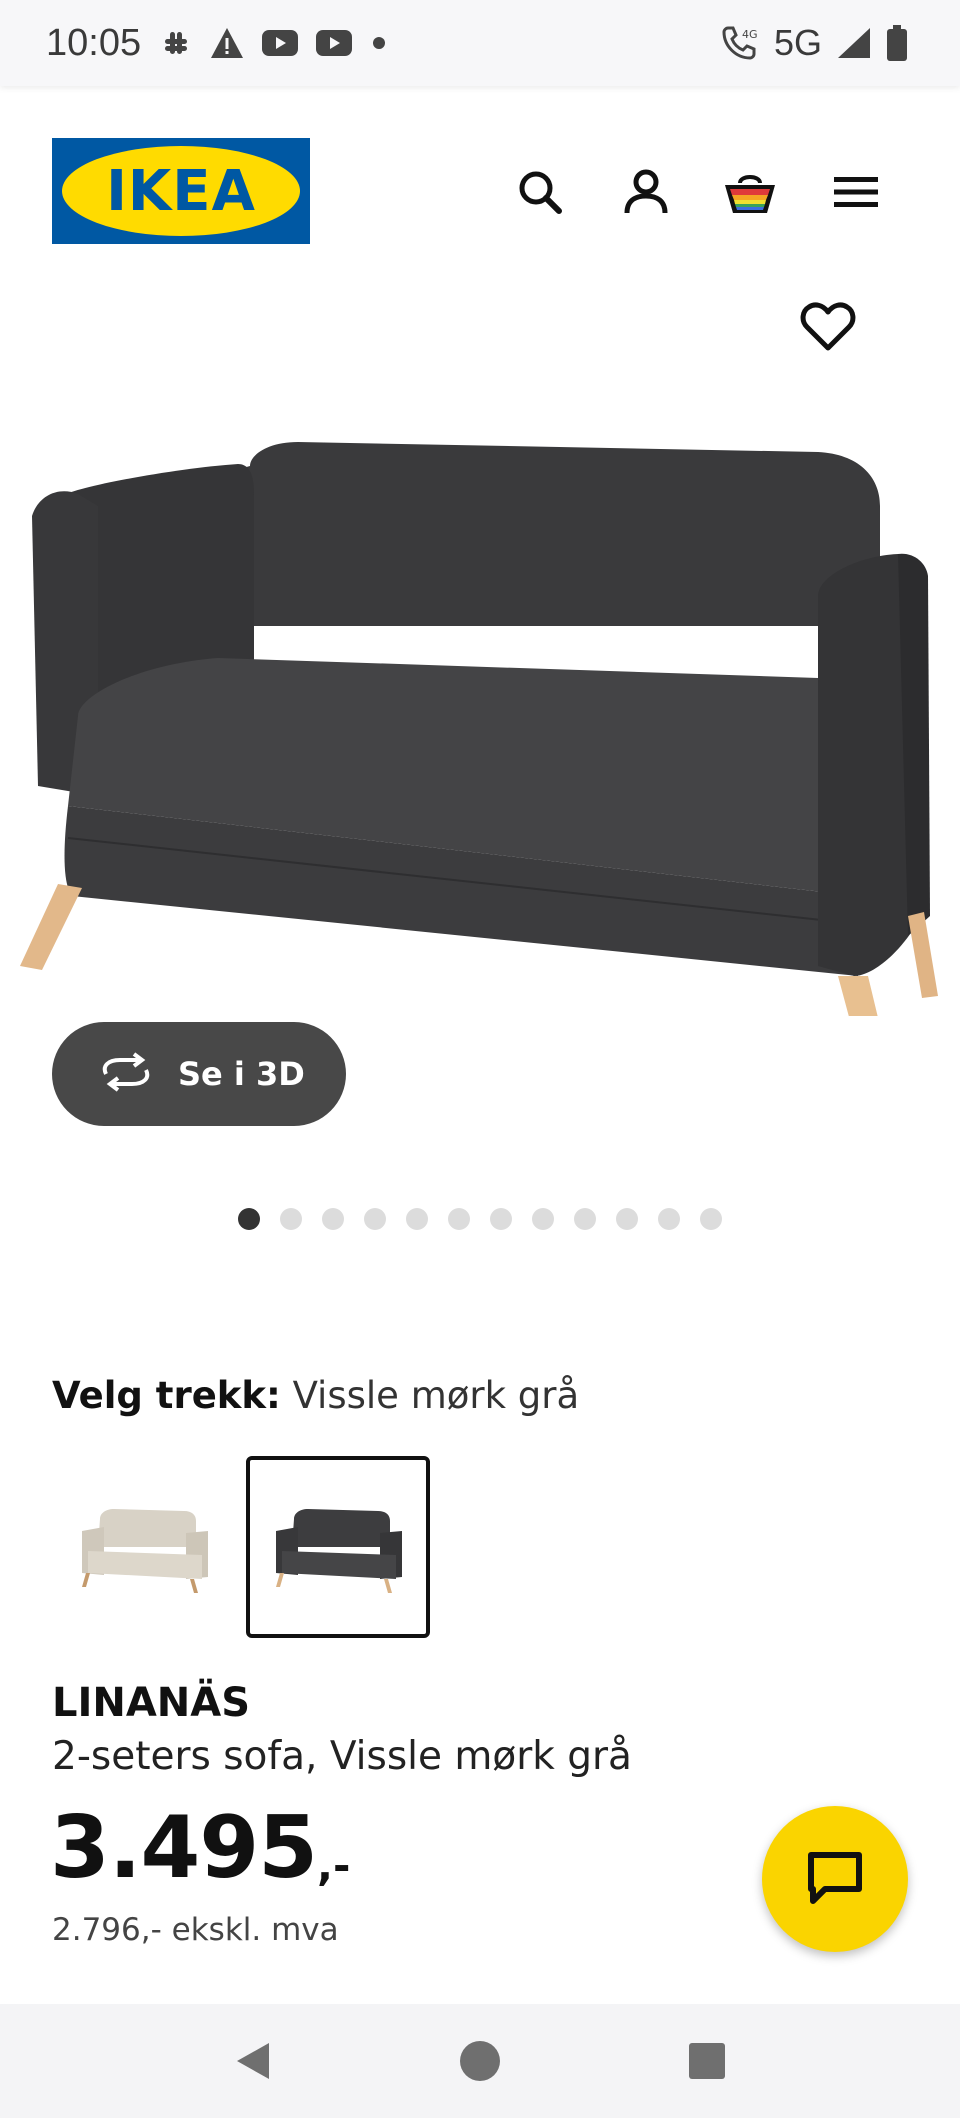 The image size is (960, 2118). I want to click on recents-icon, so click(707, 2061).